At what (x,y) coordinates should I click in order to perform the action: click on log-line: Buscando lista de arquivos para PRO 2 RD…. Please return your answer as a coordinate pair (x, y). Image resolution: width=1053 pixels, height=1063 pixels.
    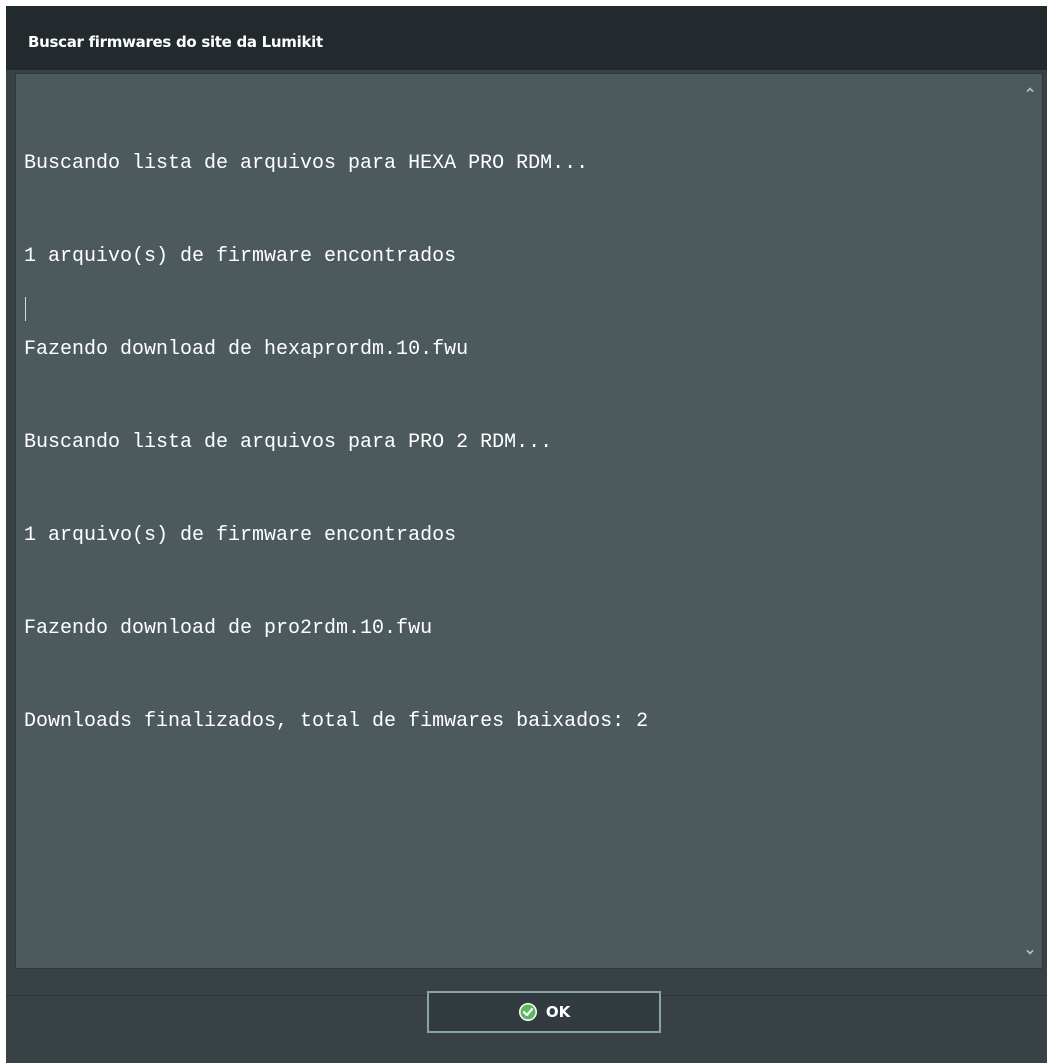
    Looking at the image, I should click on (288, 442).